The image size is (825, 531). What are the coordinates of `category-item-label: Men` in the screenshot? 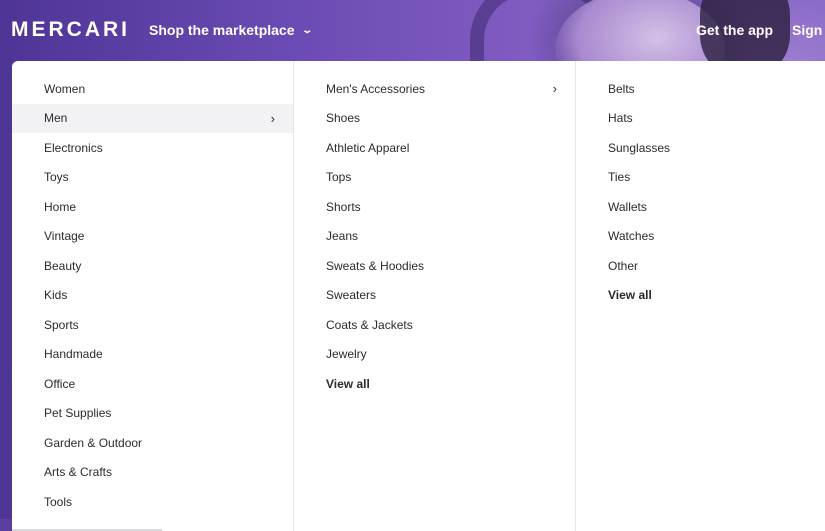 It's located at (56, 118).